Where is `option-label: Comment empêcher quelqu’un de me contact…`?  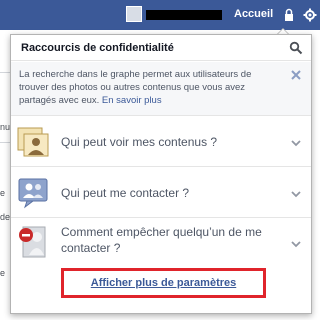 option-label: Comment empêcher quelqu’un de me contact… is located at coordinates (161, 240).